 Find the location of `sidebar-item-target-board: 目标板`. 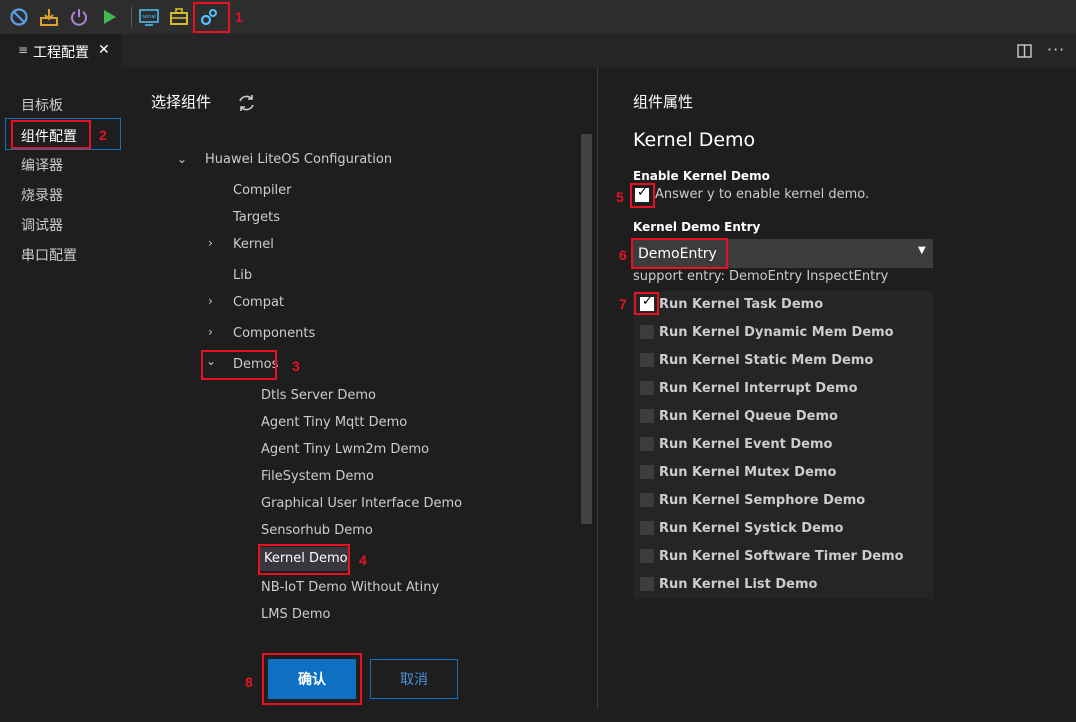

sidebar-item-target-board: 目标板 is located at coordinates (42, 105).